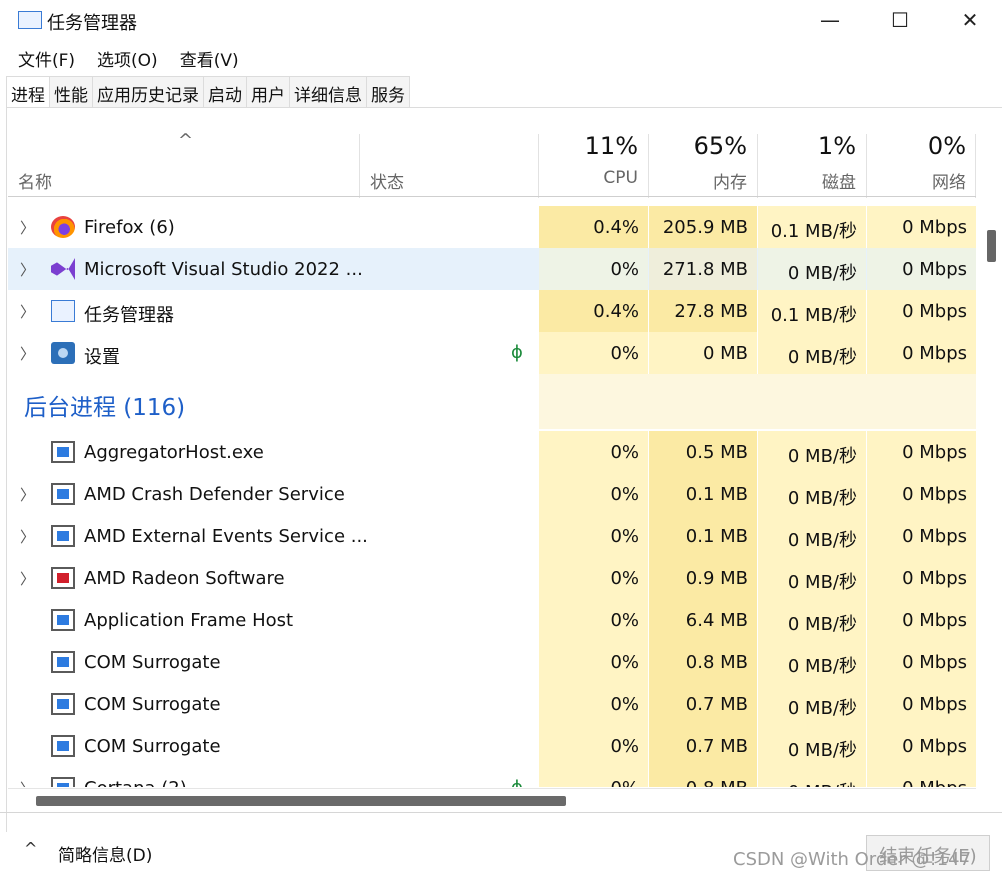  What do you see at coordinates (30, 848) in the screenshot?
I see `chevron-up-icon: ^` at bounding box center [30, 848].